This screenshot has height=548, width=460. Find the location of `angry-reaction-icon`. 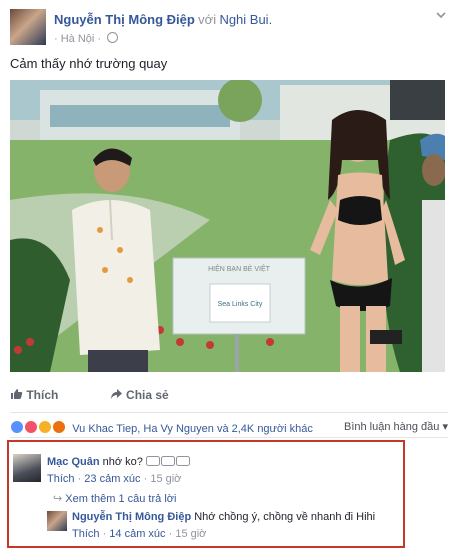

angry-reaction-icon is located at coordinates (59, 427).